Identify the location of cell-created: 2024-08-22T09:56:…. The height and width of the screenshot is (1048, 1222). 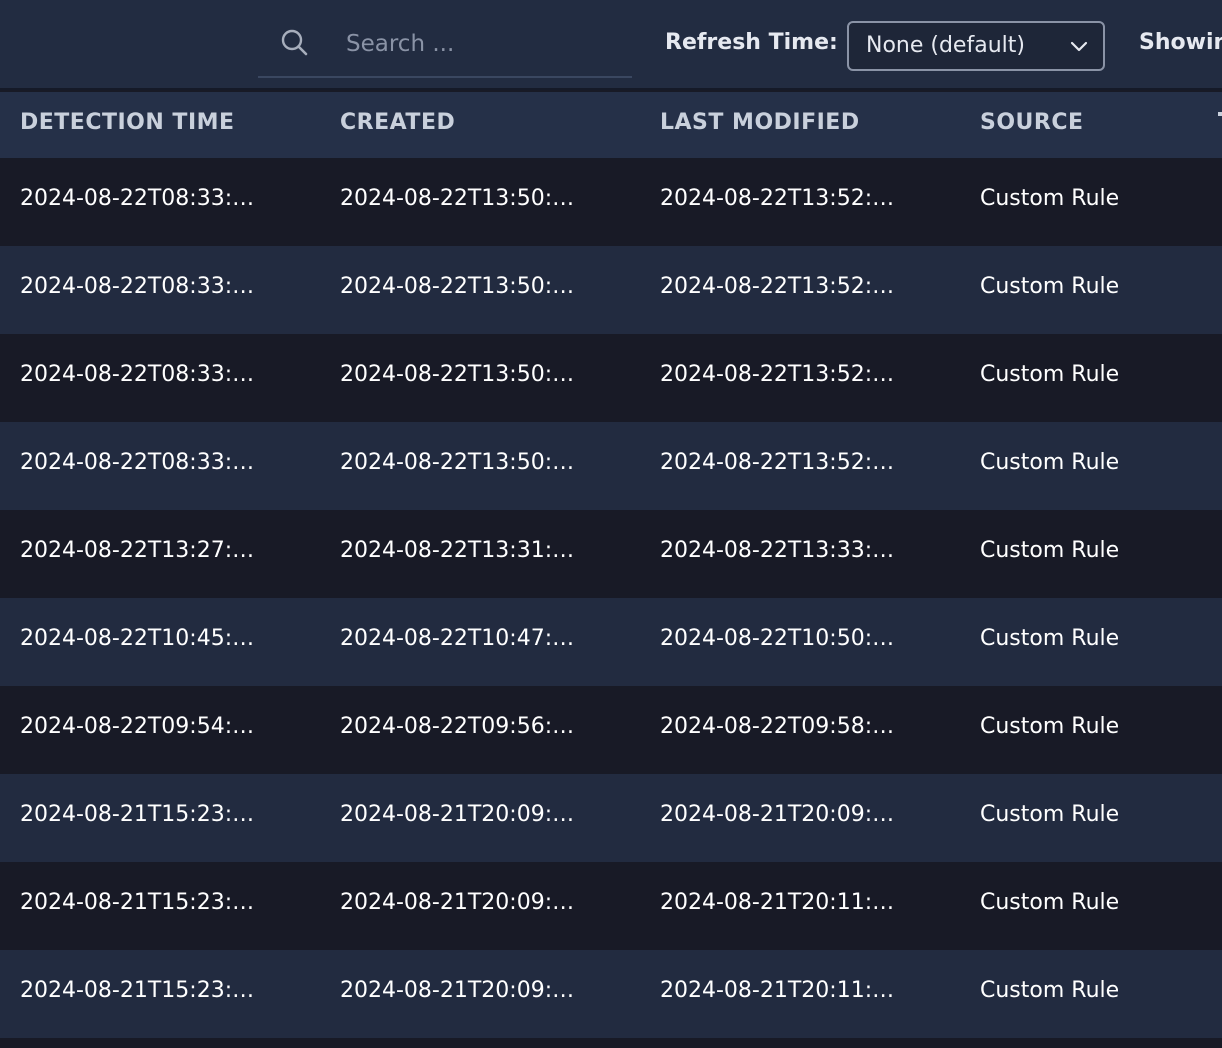
(457, 726).